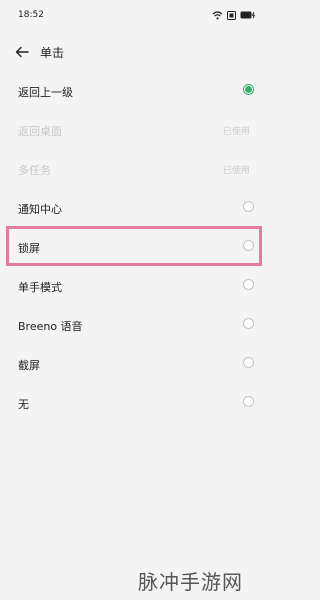 This screenshot has width=320, height=600. Describe the element at coordinates (217, 14) in the screenshot. I see `wifi-icon` at that location.